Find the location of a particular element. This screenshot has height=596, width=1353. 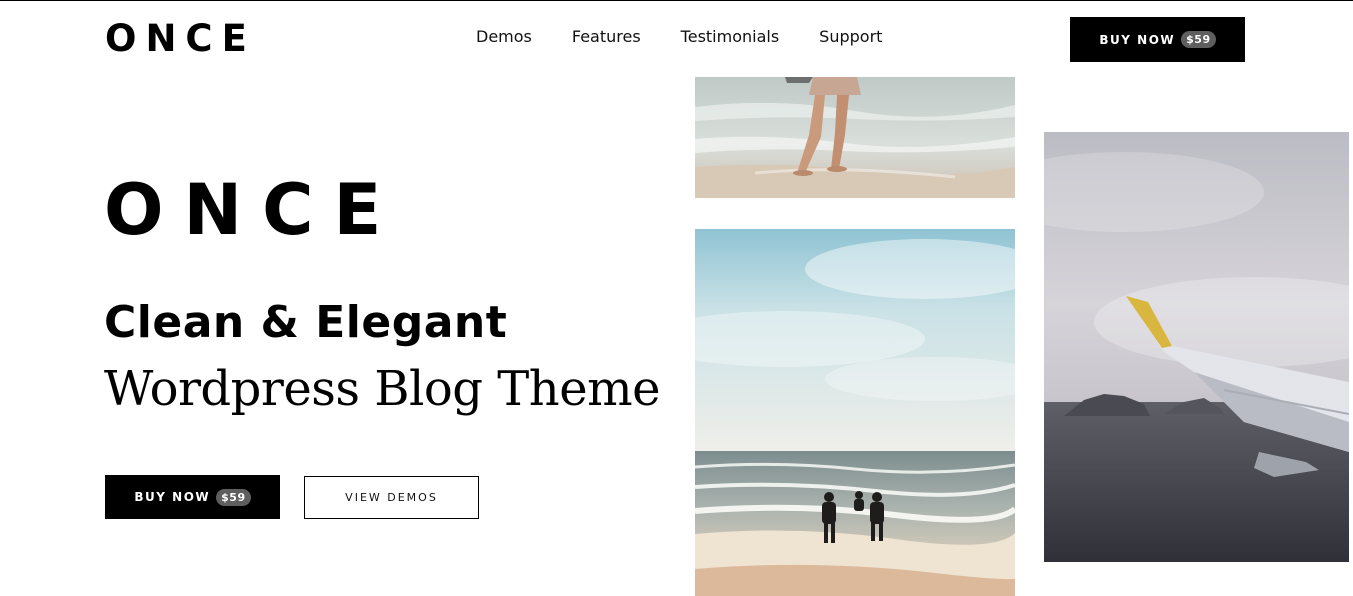

header-buy-now-button: BUY NOW $59 is located at coordinates (1157, 39).